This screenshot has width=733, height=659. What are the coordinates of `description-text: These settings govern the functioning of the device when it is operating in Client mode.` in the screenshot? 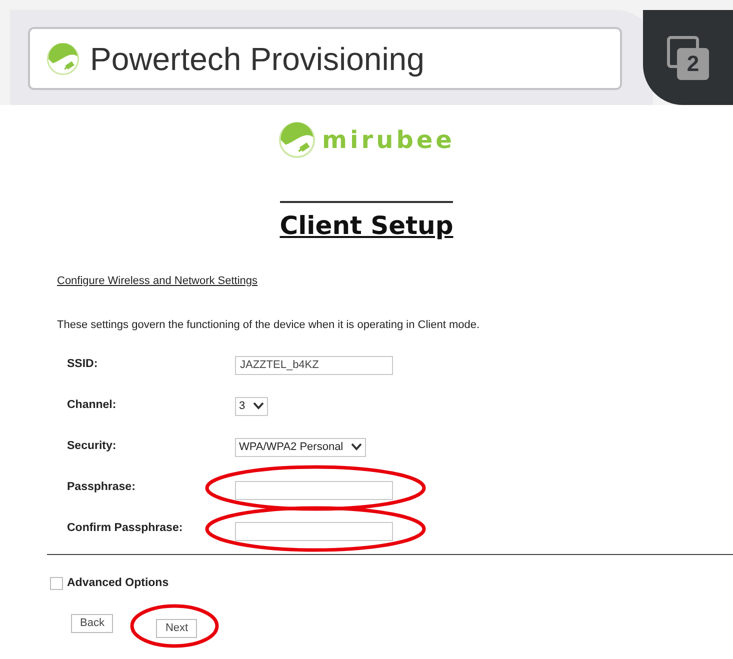 It's located at (268, 324).